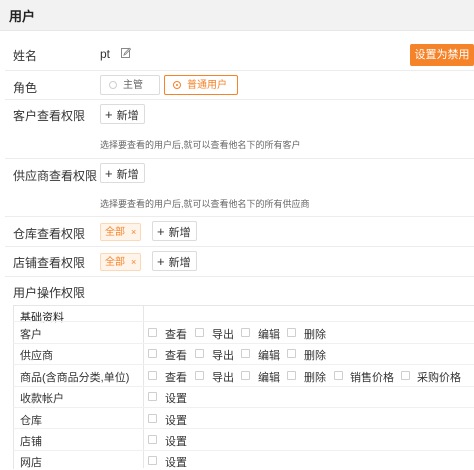  What do you see at coordinates (291, 353) in the screenshot?
I see `checkbox-supplier-delete` at bounding box center [291, 353].